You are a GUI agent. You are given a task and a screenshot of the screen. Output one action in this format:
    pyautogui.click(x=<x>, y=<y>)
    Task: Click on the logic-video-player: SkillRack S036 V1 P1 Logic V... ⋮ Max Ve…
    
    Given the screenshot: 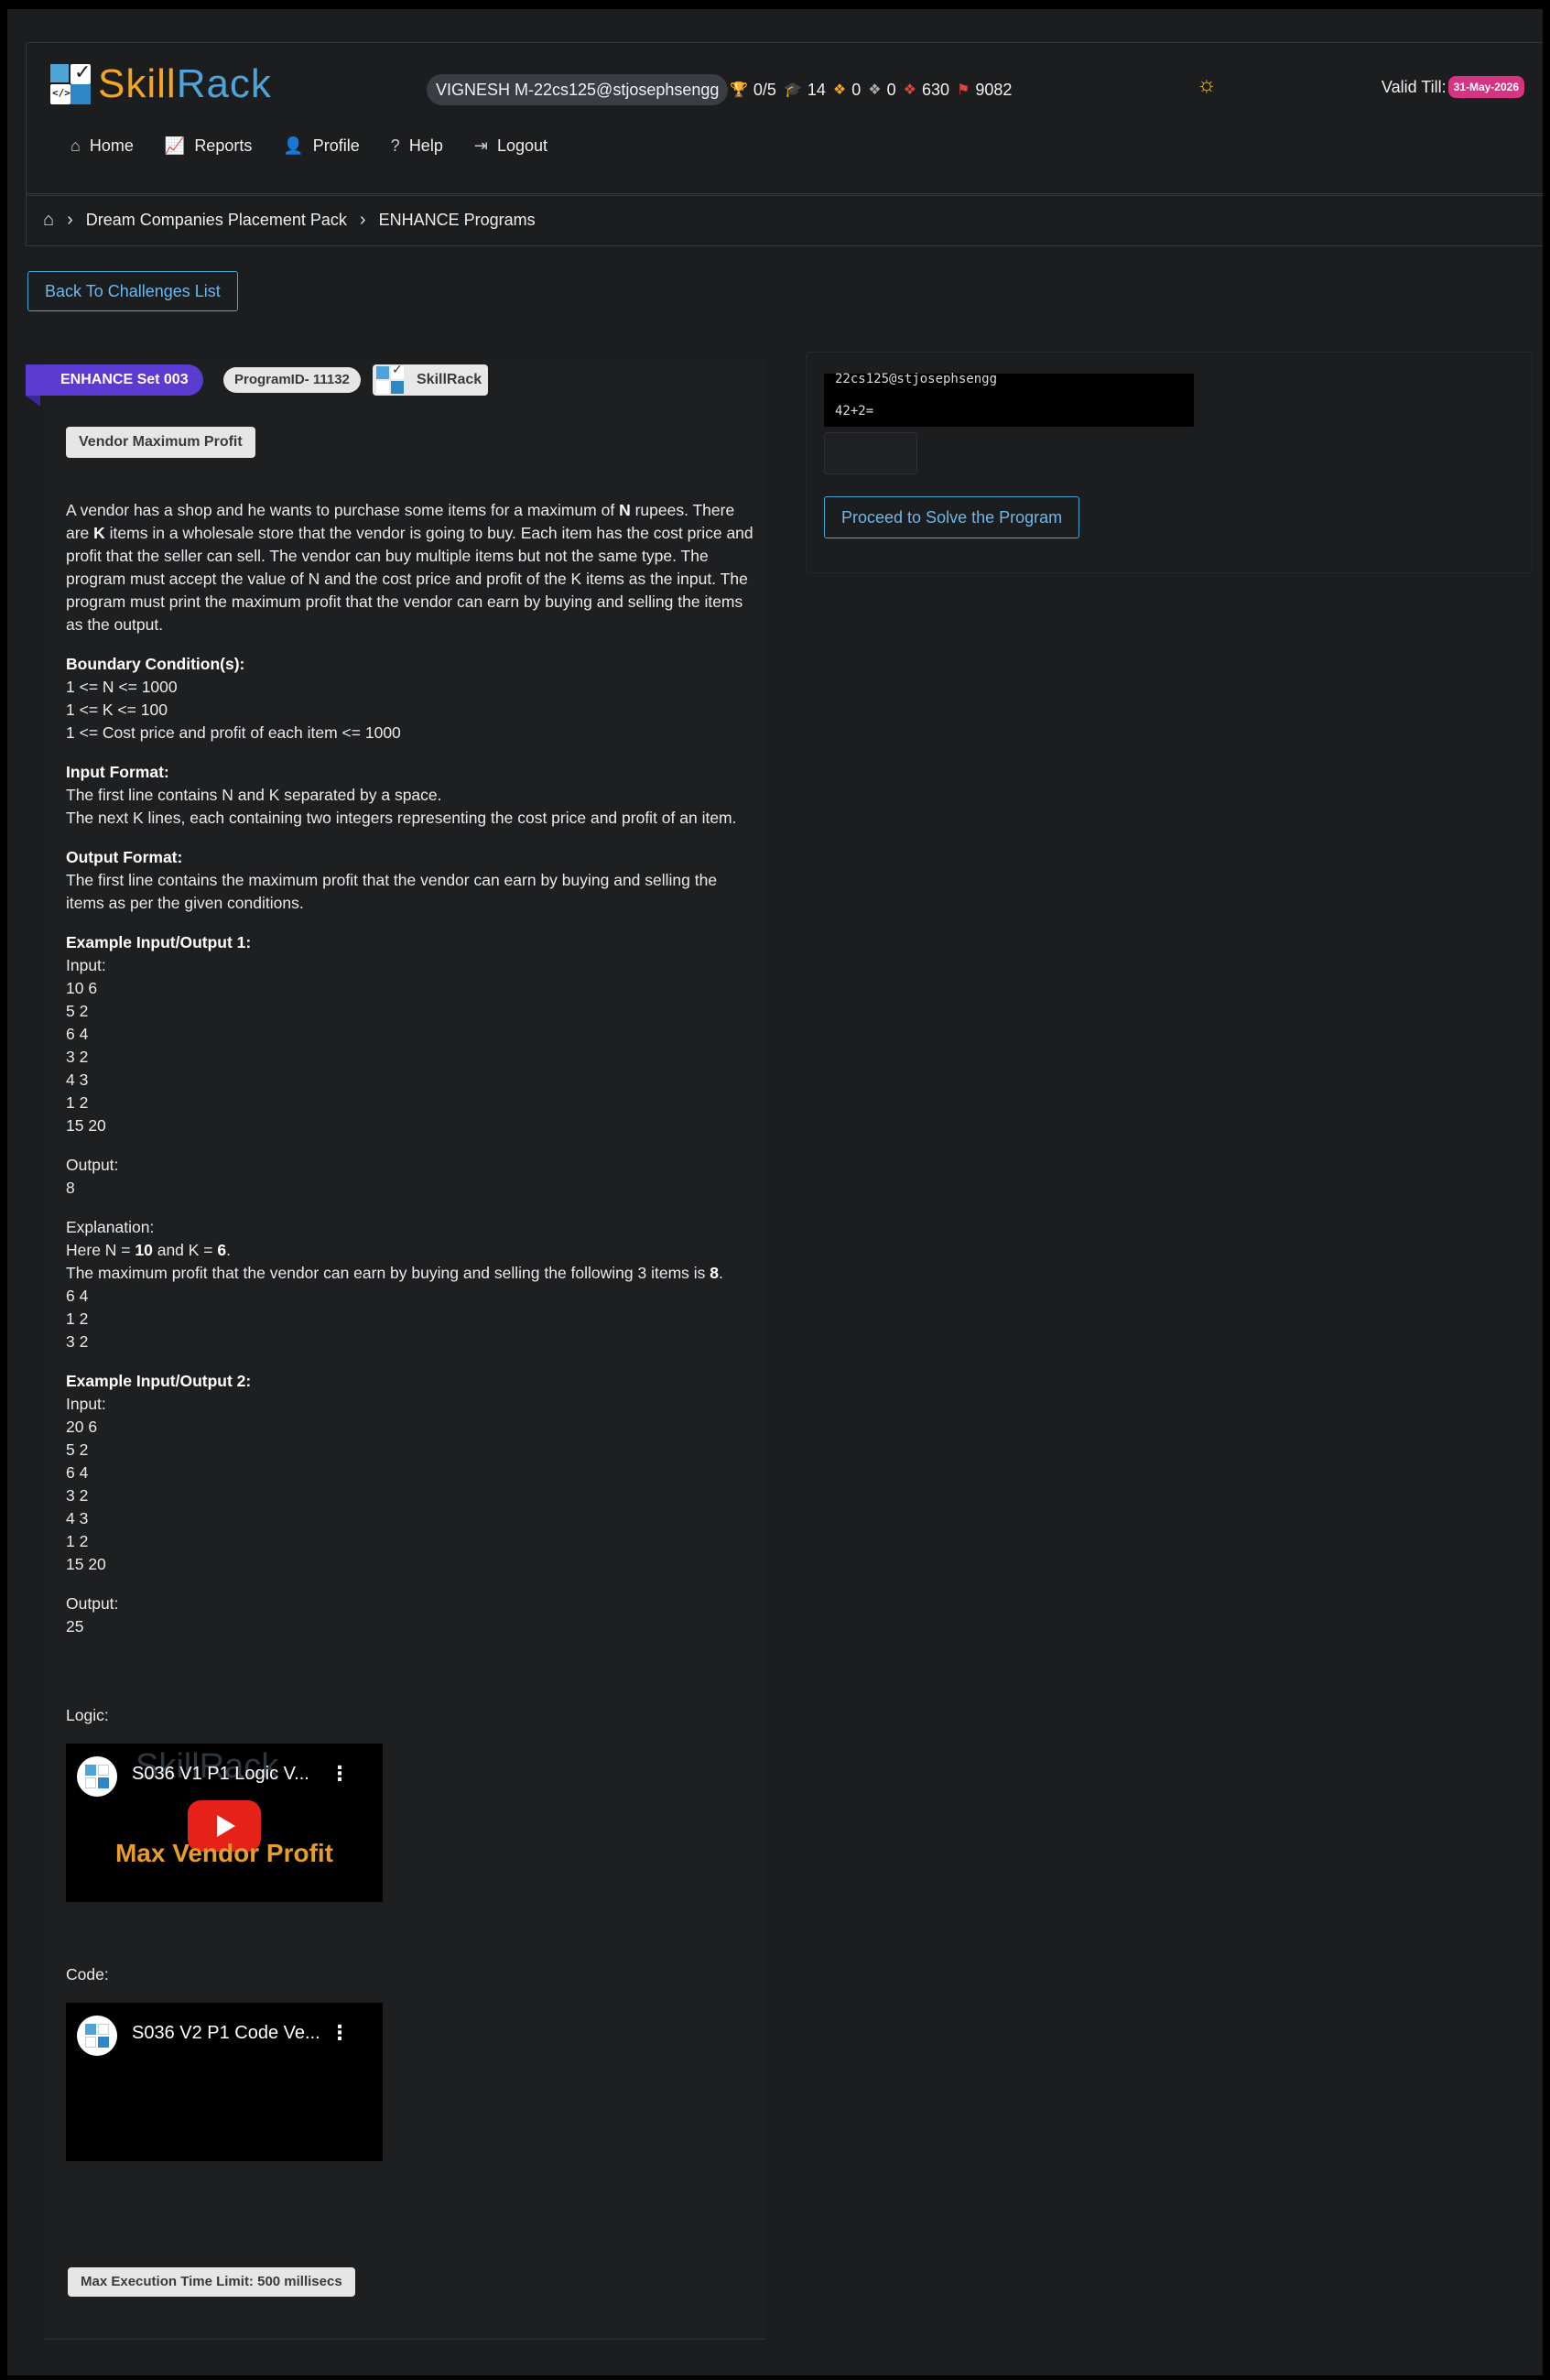 What is the action you would take?
    pyautogui.click(x=224, y=1823)
    